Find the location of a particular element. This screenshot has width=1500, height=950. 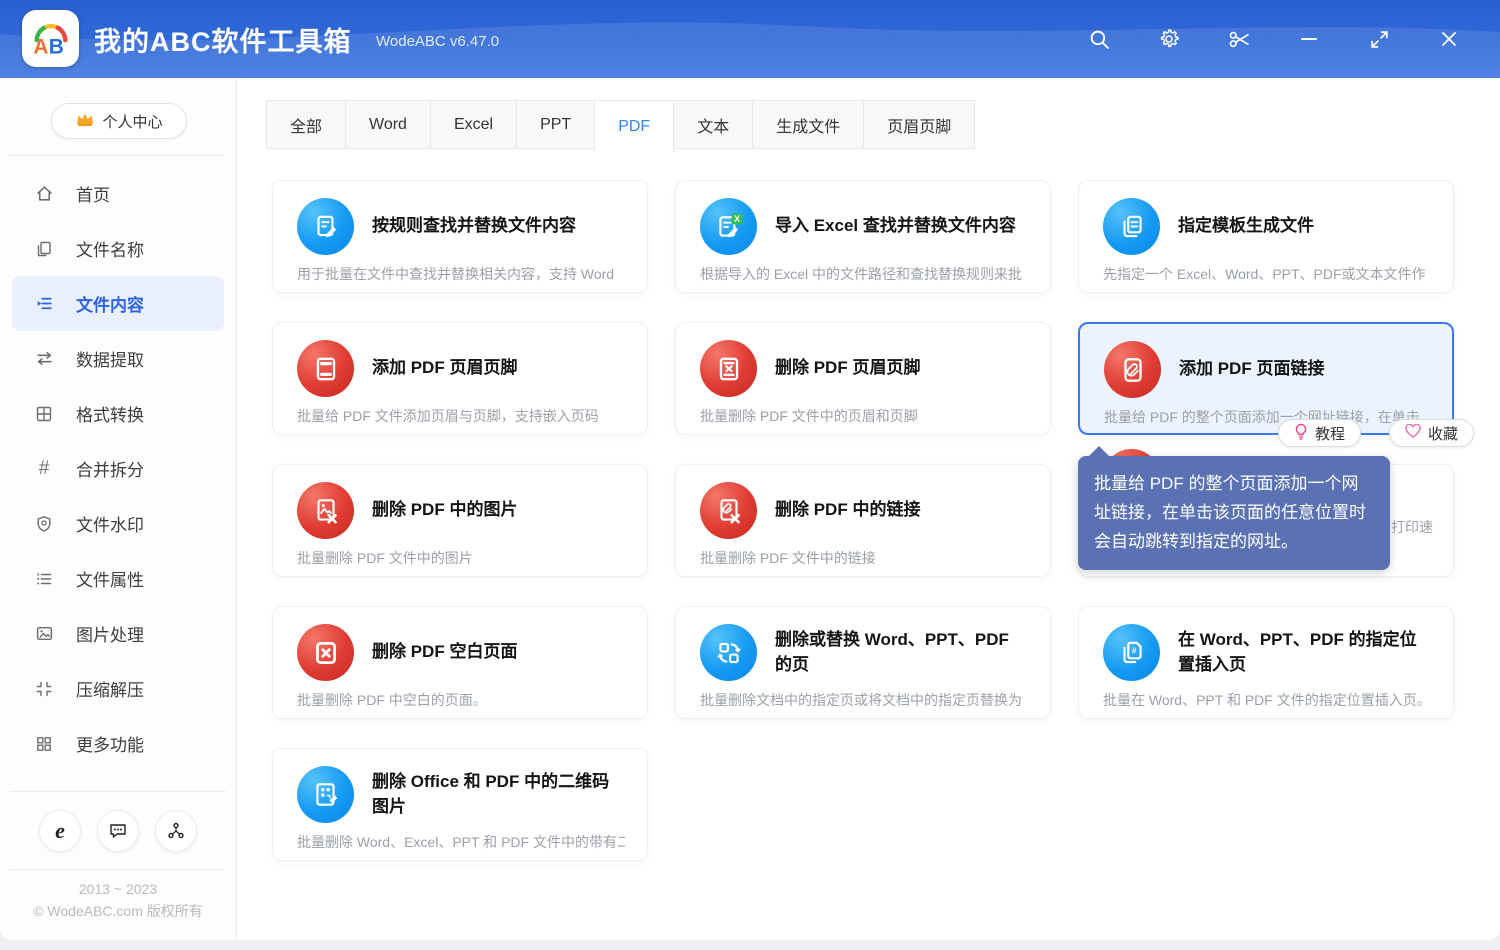

sidebar-item-label: 压缩解压 is located at coordinates (110, 690).